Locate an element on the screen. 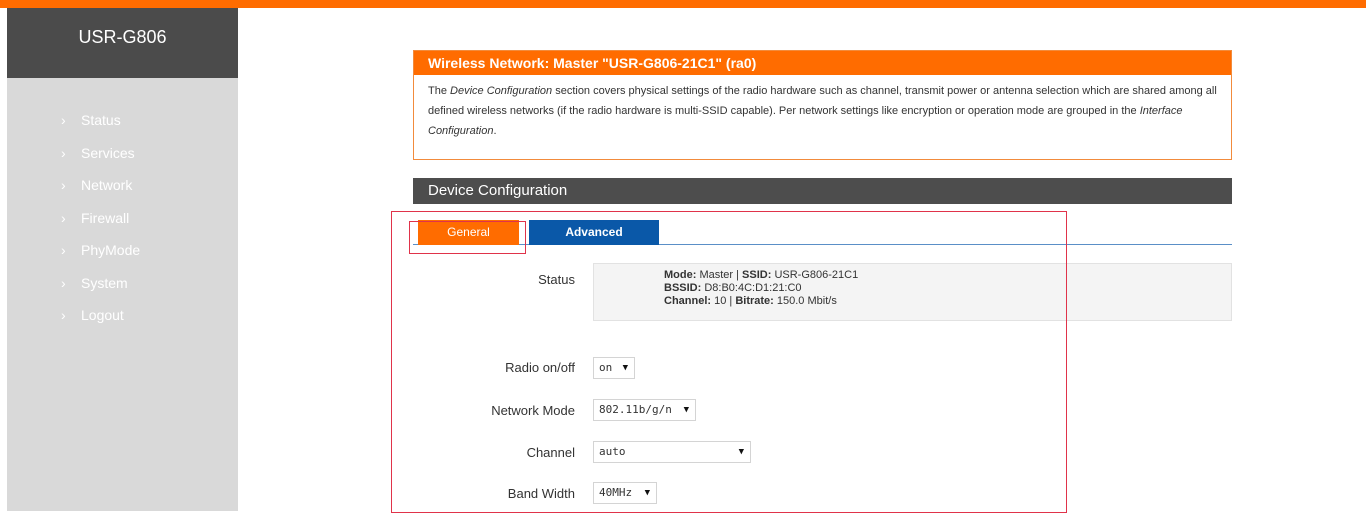 This screenshot has width=1366, height=513. tab-general-setup: General Setup is located at coordinates (468, 242).